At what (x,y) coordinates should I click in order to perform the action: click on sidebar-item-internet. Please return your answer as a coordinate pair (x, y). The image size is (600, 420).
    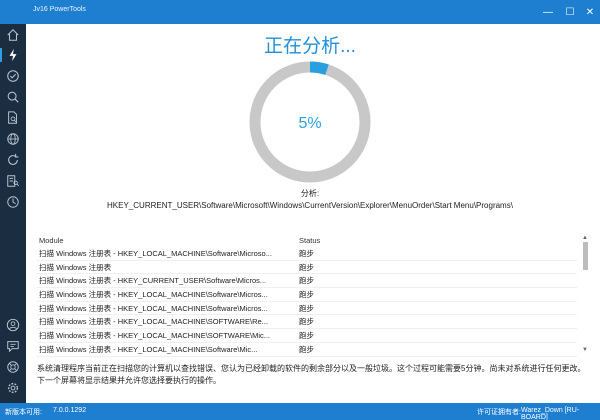
    Looking at the image, I should click on (13, 139).